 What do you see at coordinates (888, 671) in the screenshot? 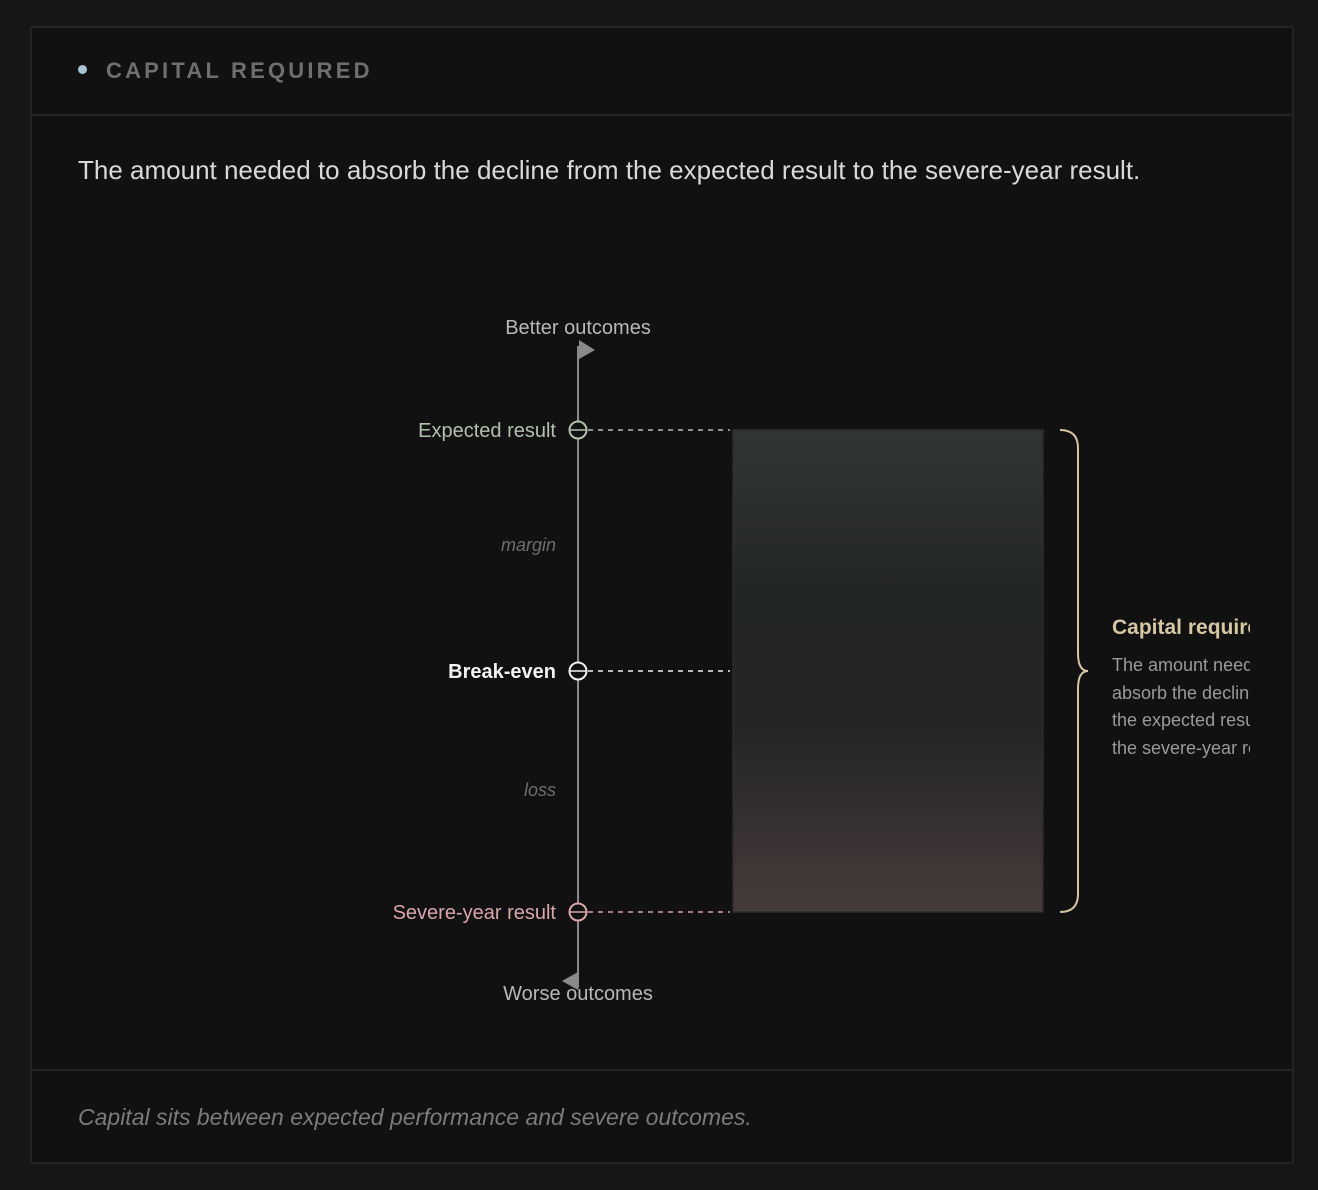
I see `capital-block` at bounding box center [888, 671].